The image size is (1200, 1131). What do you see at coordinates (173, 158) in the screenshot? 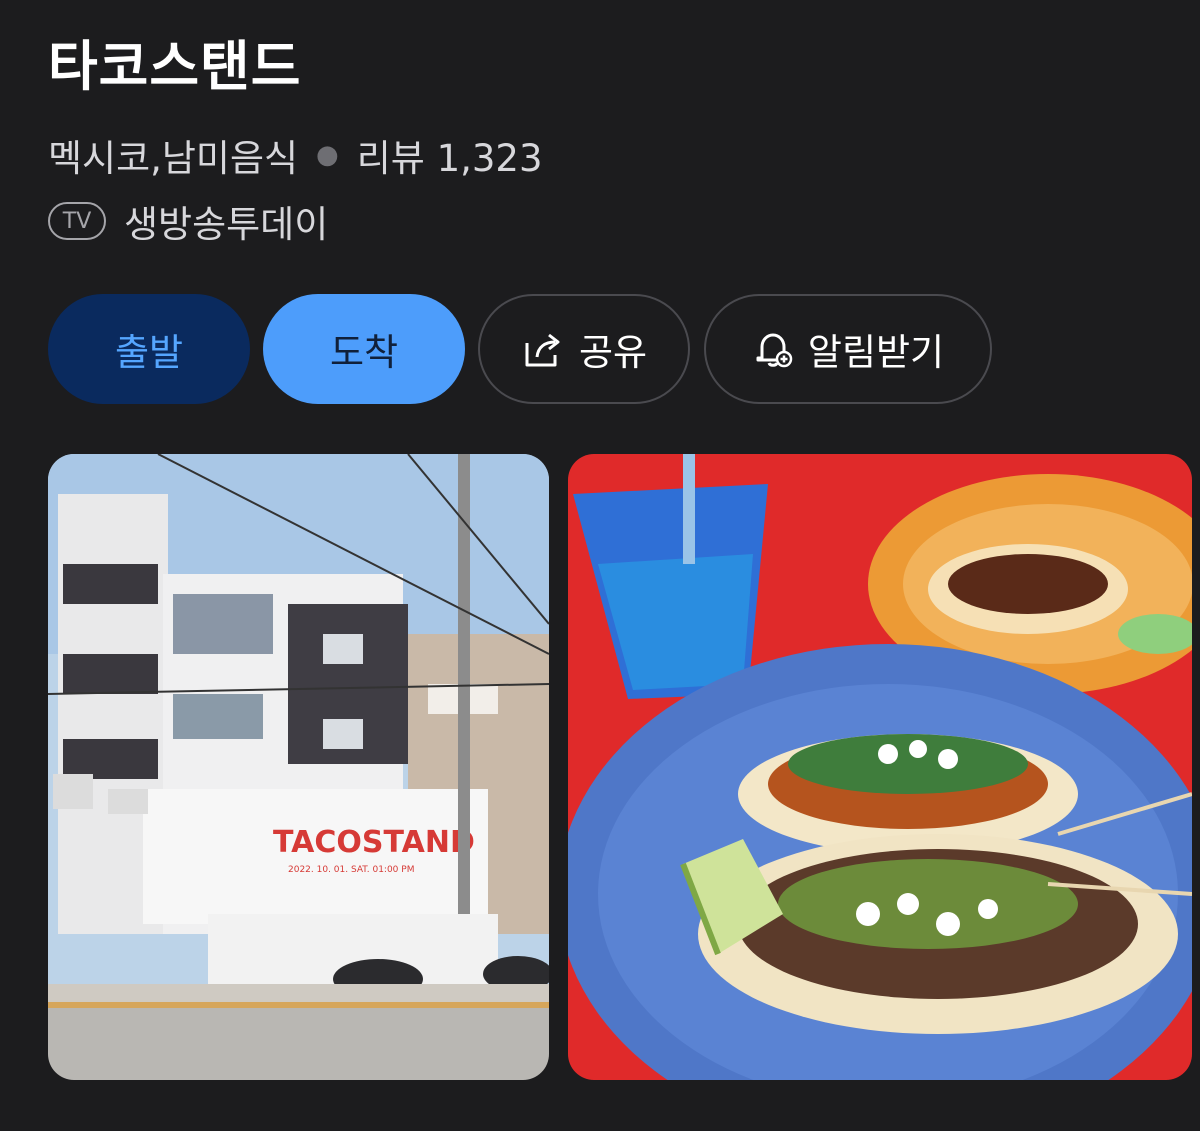
I see `category-label: 멕시코,남미음식` at bounding box center [173, 158].